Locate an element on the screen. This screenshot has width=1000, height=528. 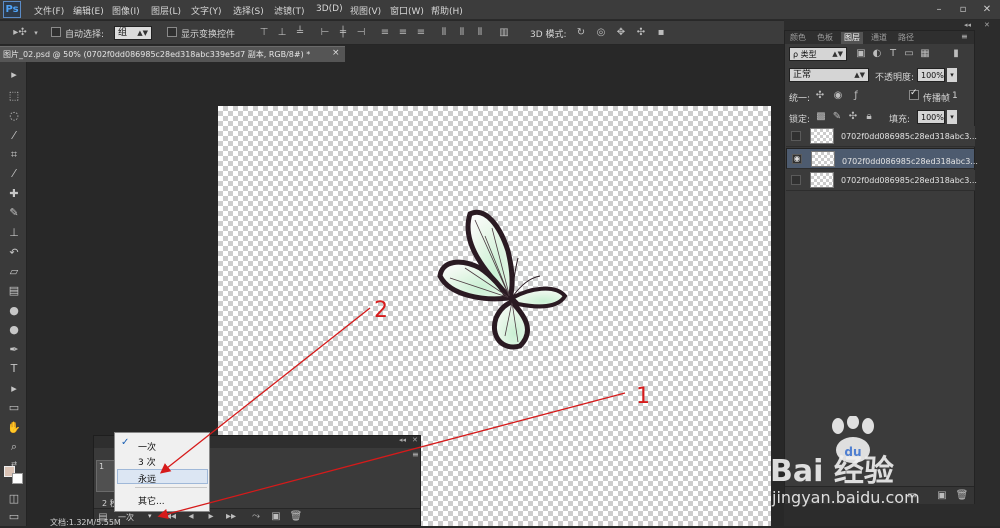
annotation-label-2: 2 is located at coordinates (381, 310).